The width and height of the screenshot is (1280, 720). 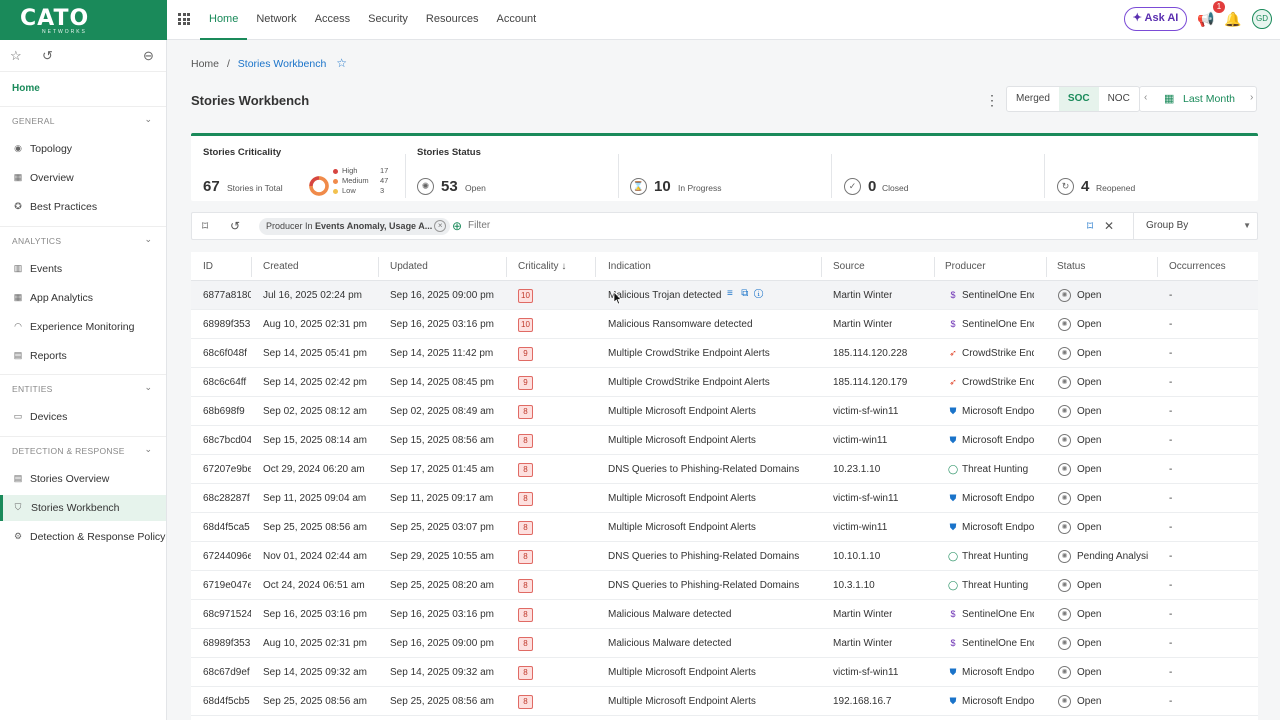 What do you see at coordinates (148, 56) in the screenshot?
I see `collapse-sidebar-icon: ⊖` at bounding box center [148, 56].